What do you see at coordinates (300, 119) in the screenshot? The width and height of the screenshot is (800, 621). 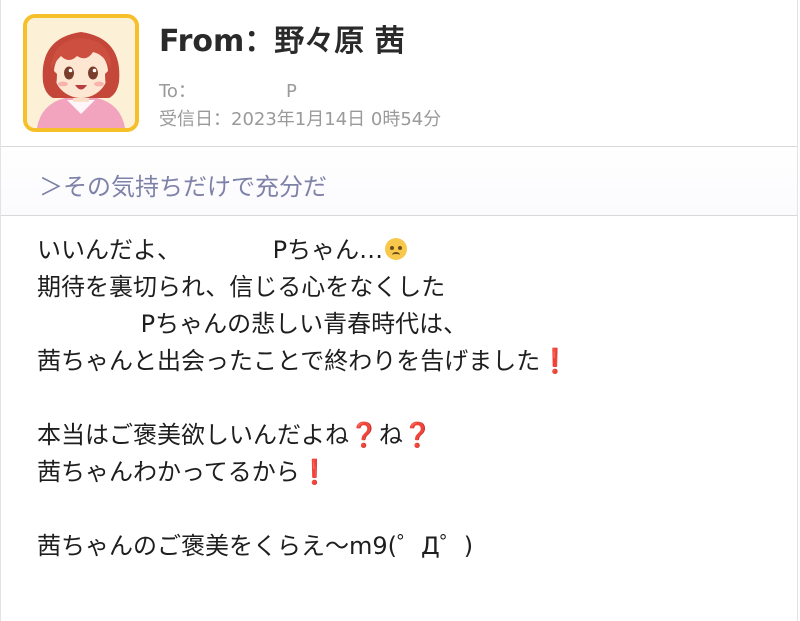 I see `received-date: 受信日：2023年1月14日 0時54分` at bounding box center [300, 119].